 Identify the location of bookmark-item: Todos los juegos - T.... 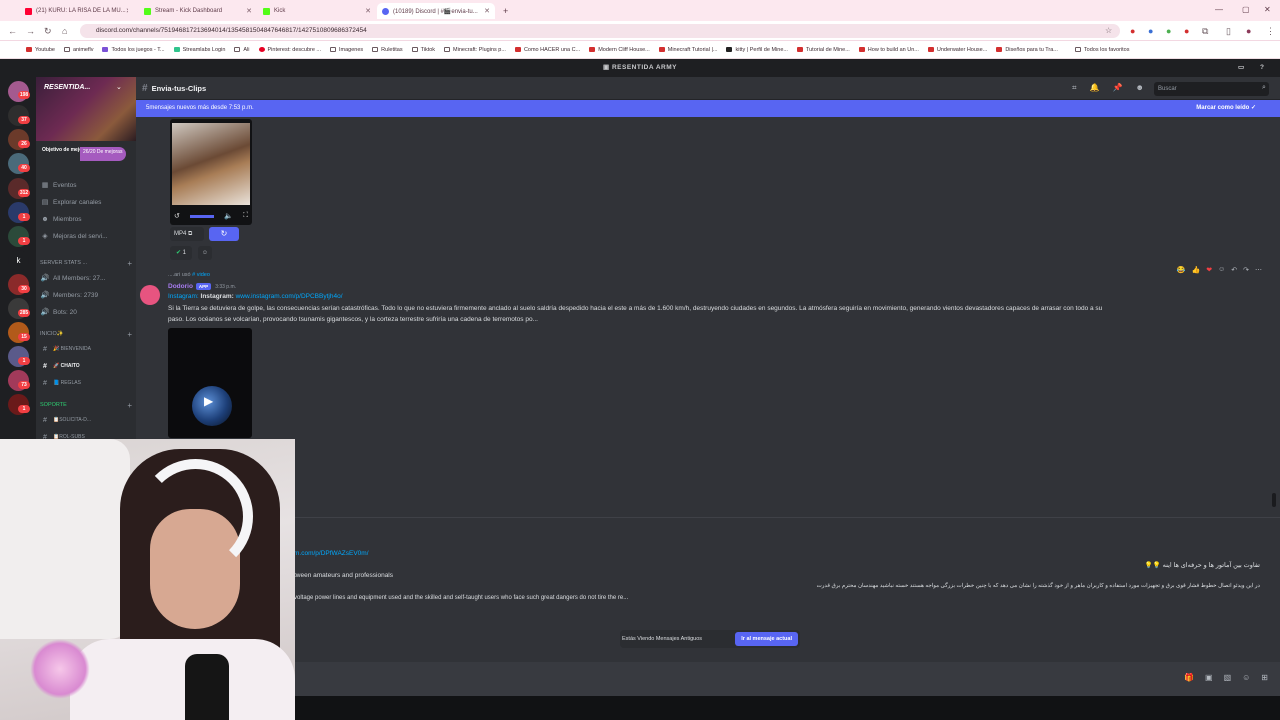
(133, 50).